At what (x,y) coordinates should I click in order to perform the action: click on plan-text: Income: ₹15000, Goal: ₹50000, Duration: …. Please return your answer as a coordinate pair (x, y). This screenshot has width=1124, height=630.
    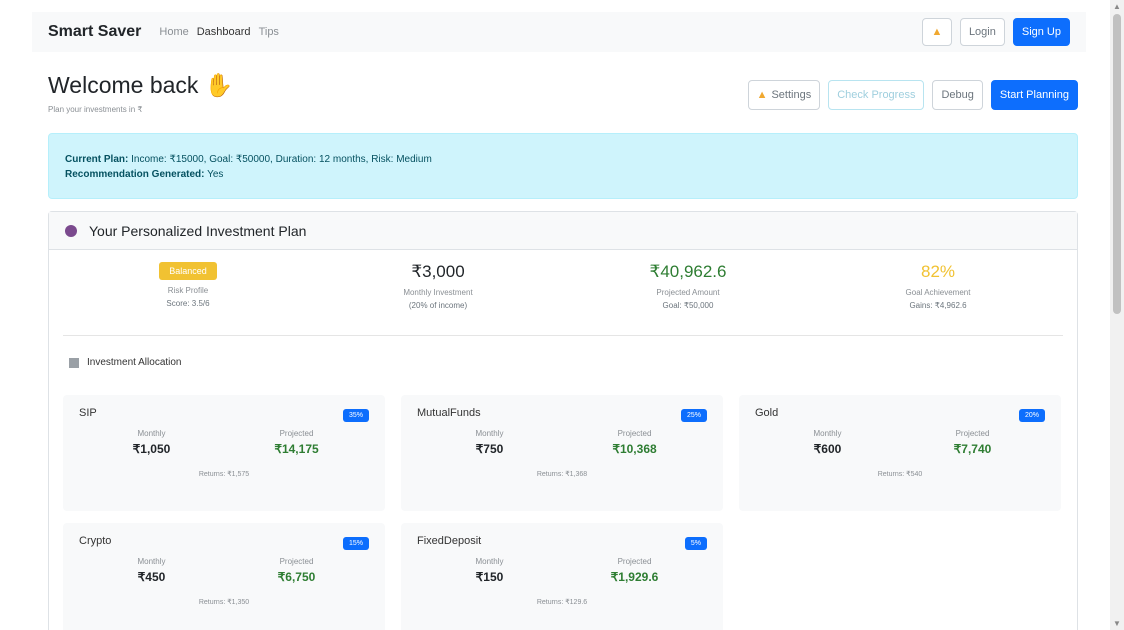
    Looking at the image, I should click on (280, 159).